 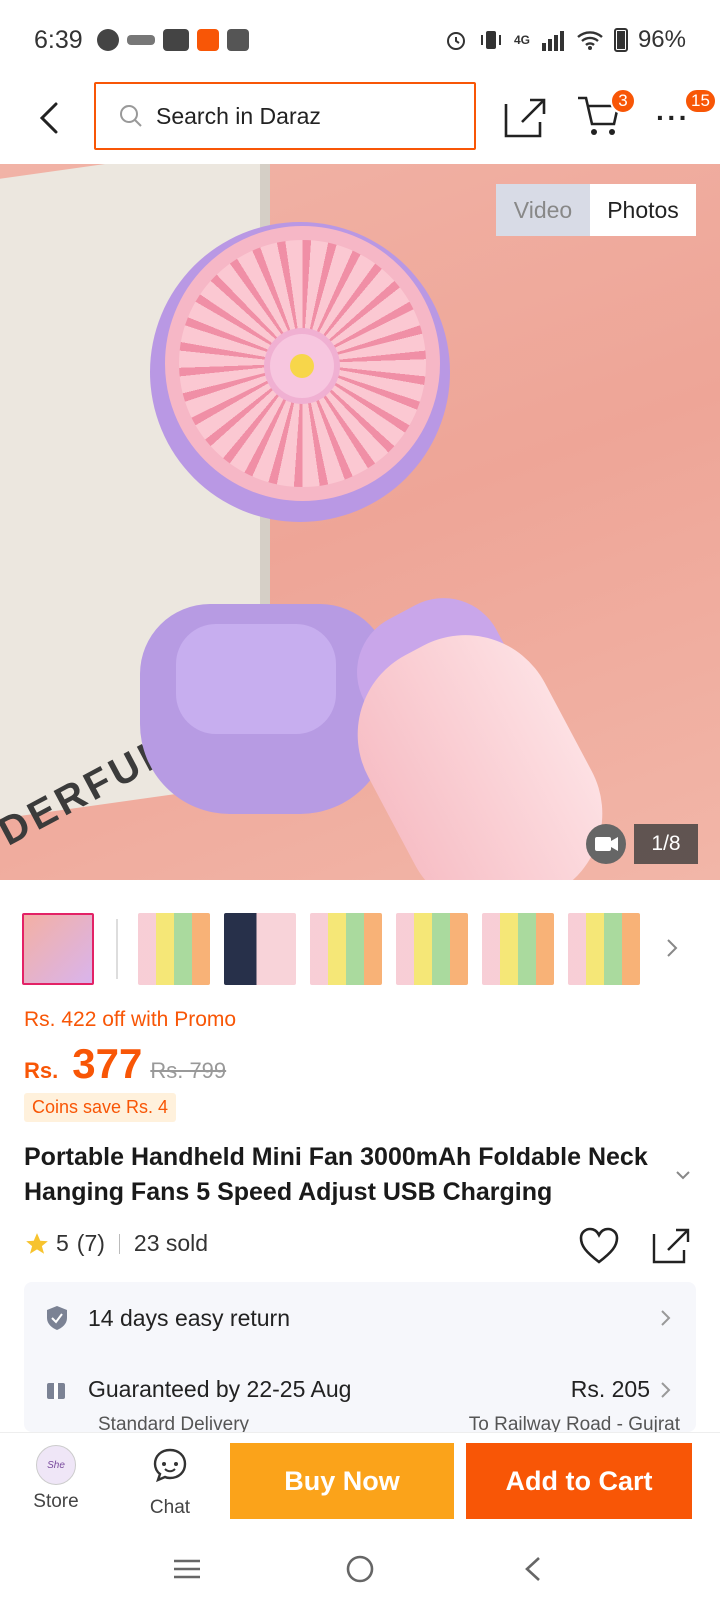 I want to click on thumbnail-strip, so click(x=367, y=949).